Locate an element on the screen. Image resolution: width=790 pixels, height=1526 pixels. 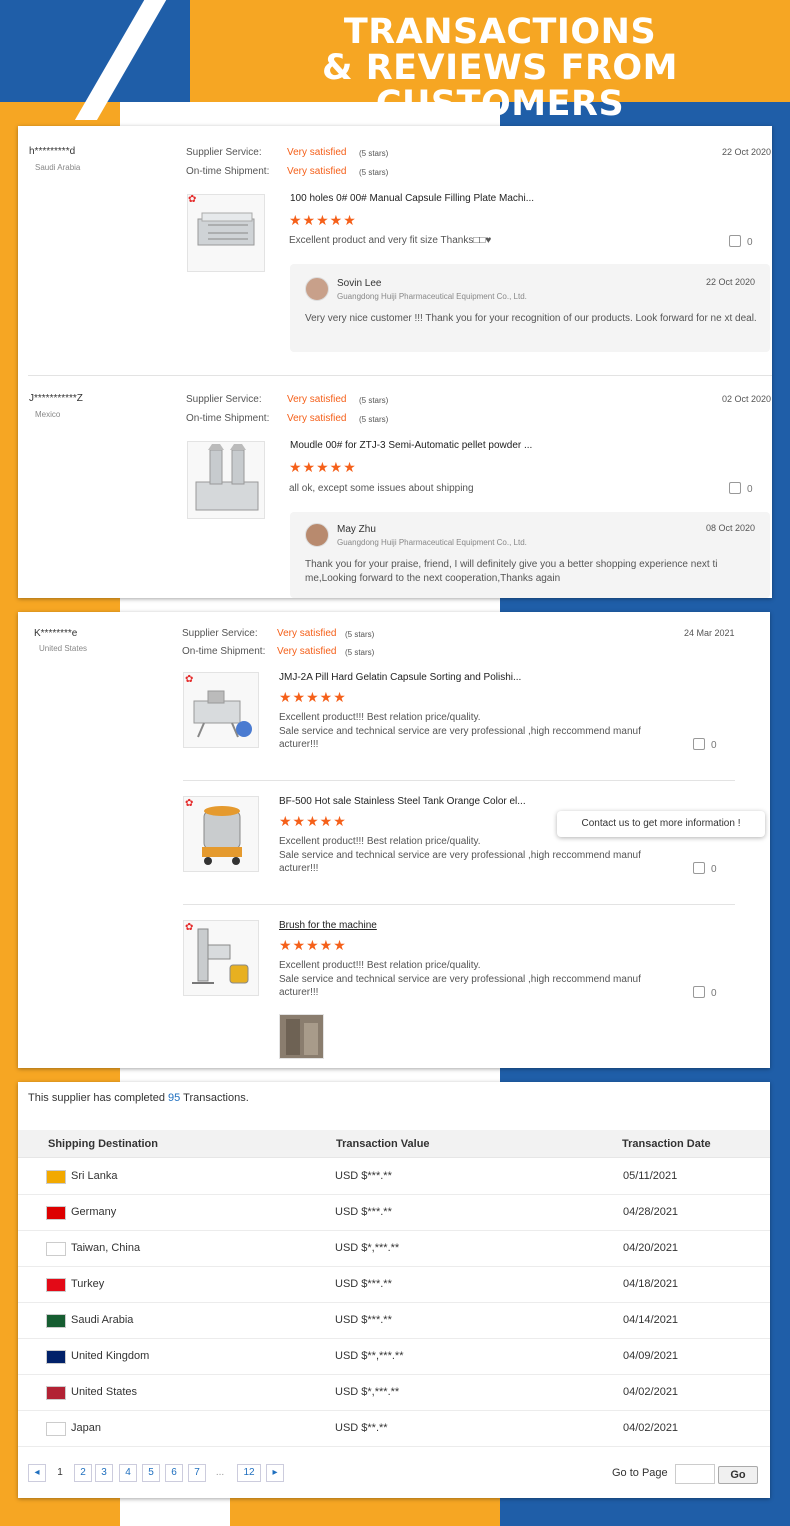
comment-line: acturer!!! is located at coordinates (299, 744).